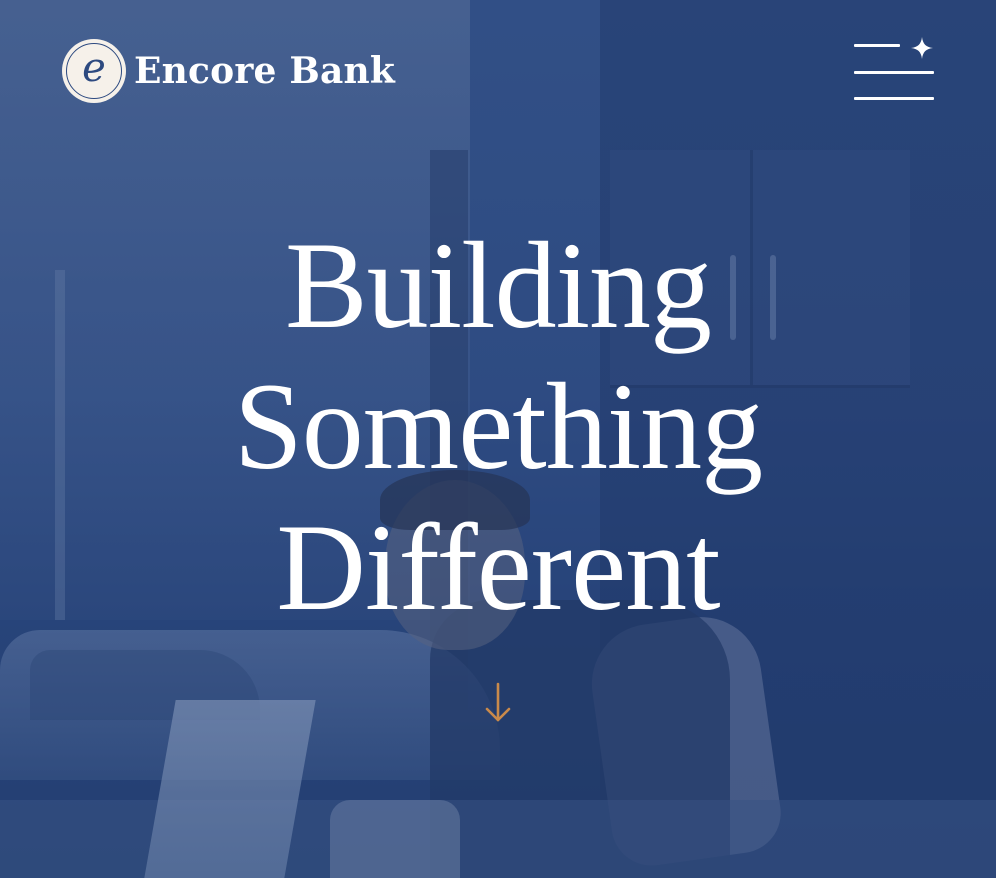 This screenshot has height=878, width=996. I want to click on brand-logo-badge: e, so click(94, 71).